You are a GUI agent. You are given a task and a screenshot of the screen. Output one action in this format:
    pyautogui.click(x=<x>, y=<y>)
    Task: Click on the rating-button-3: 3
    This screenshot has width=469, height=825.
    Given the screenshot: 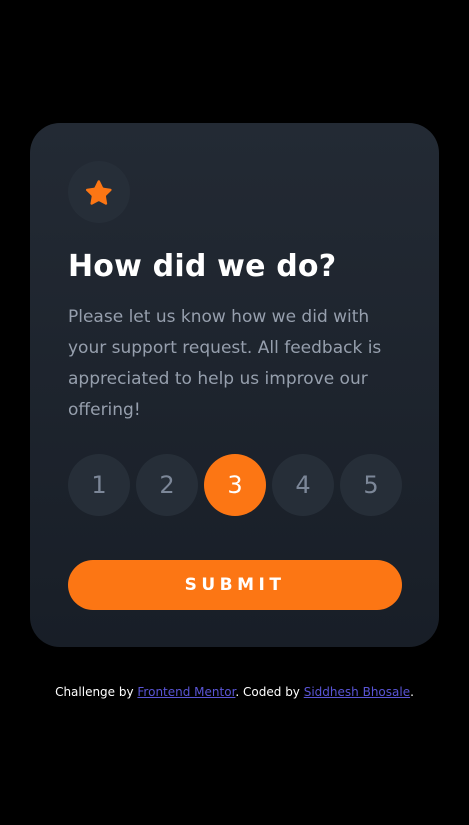 What is the action you would take?
    pyautogui.click(x=235, y=485)
    